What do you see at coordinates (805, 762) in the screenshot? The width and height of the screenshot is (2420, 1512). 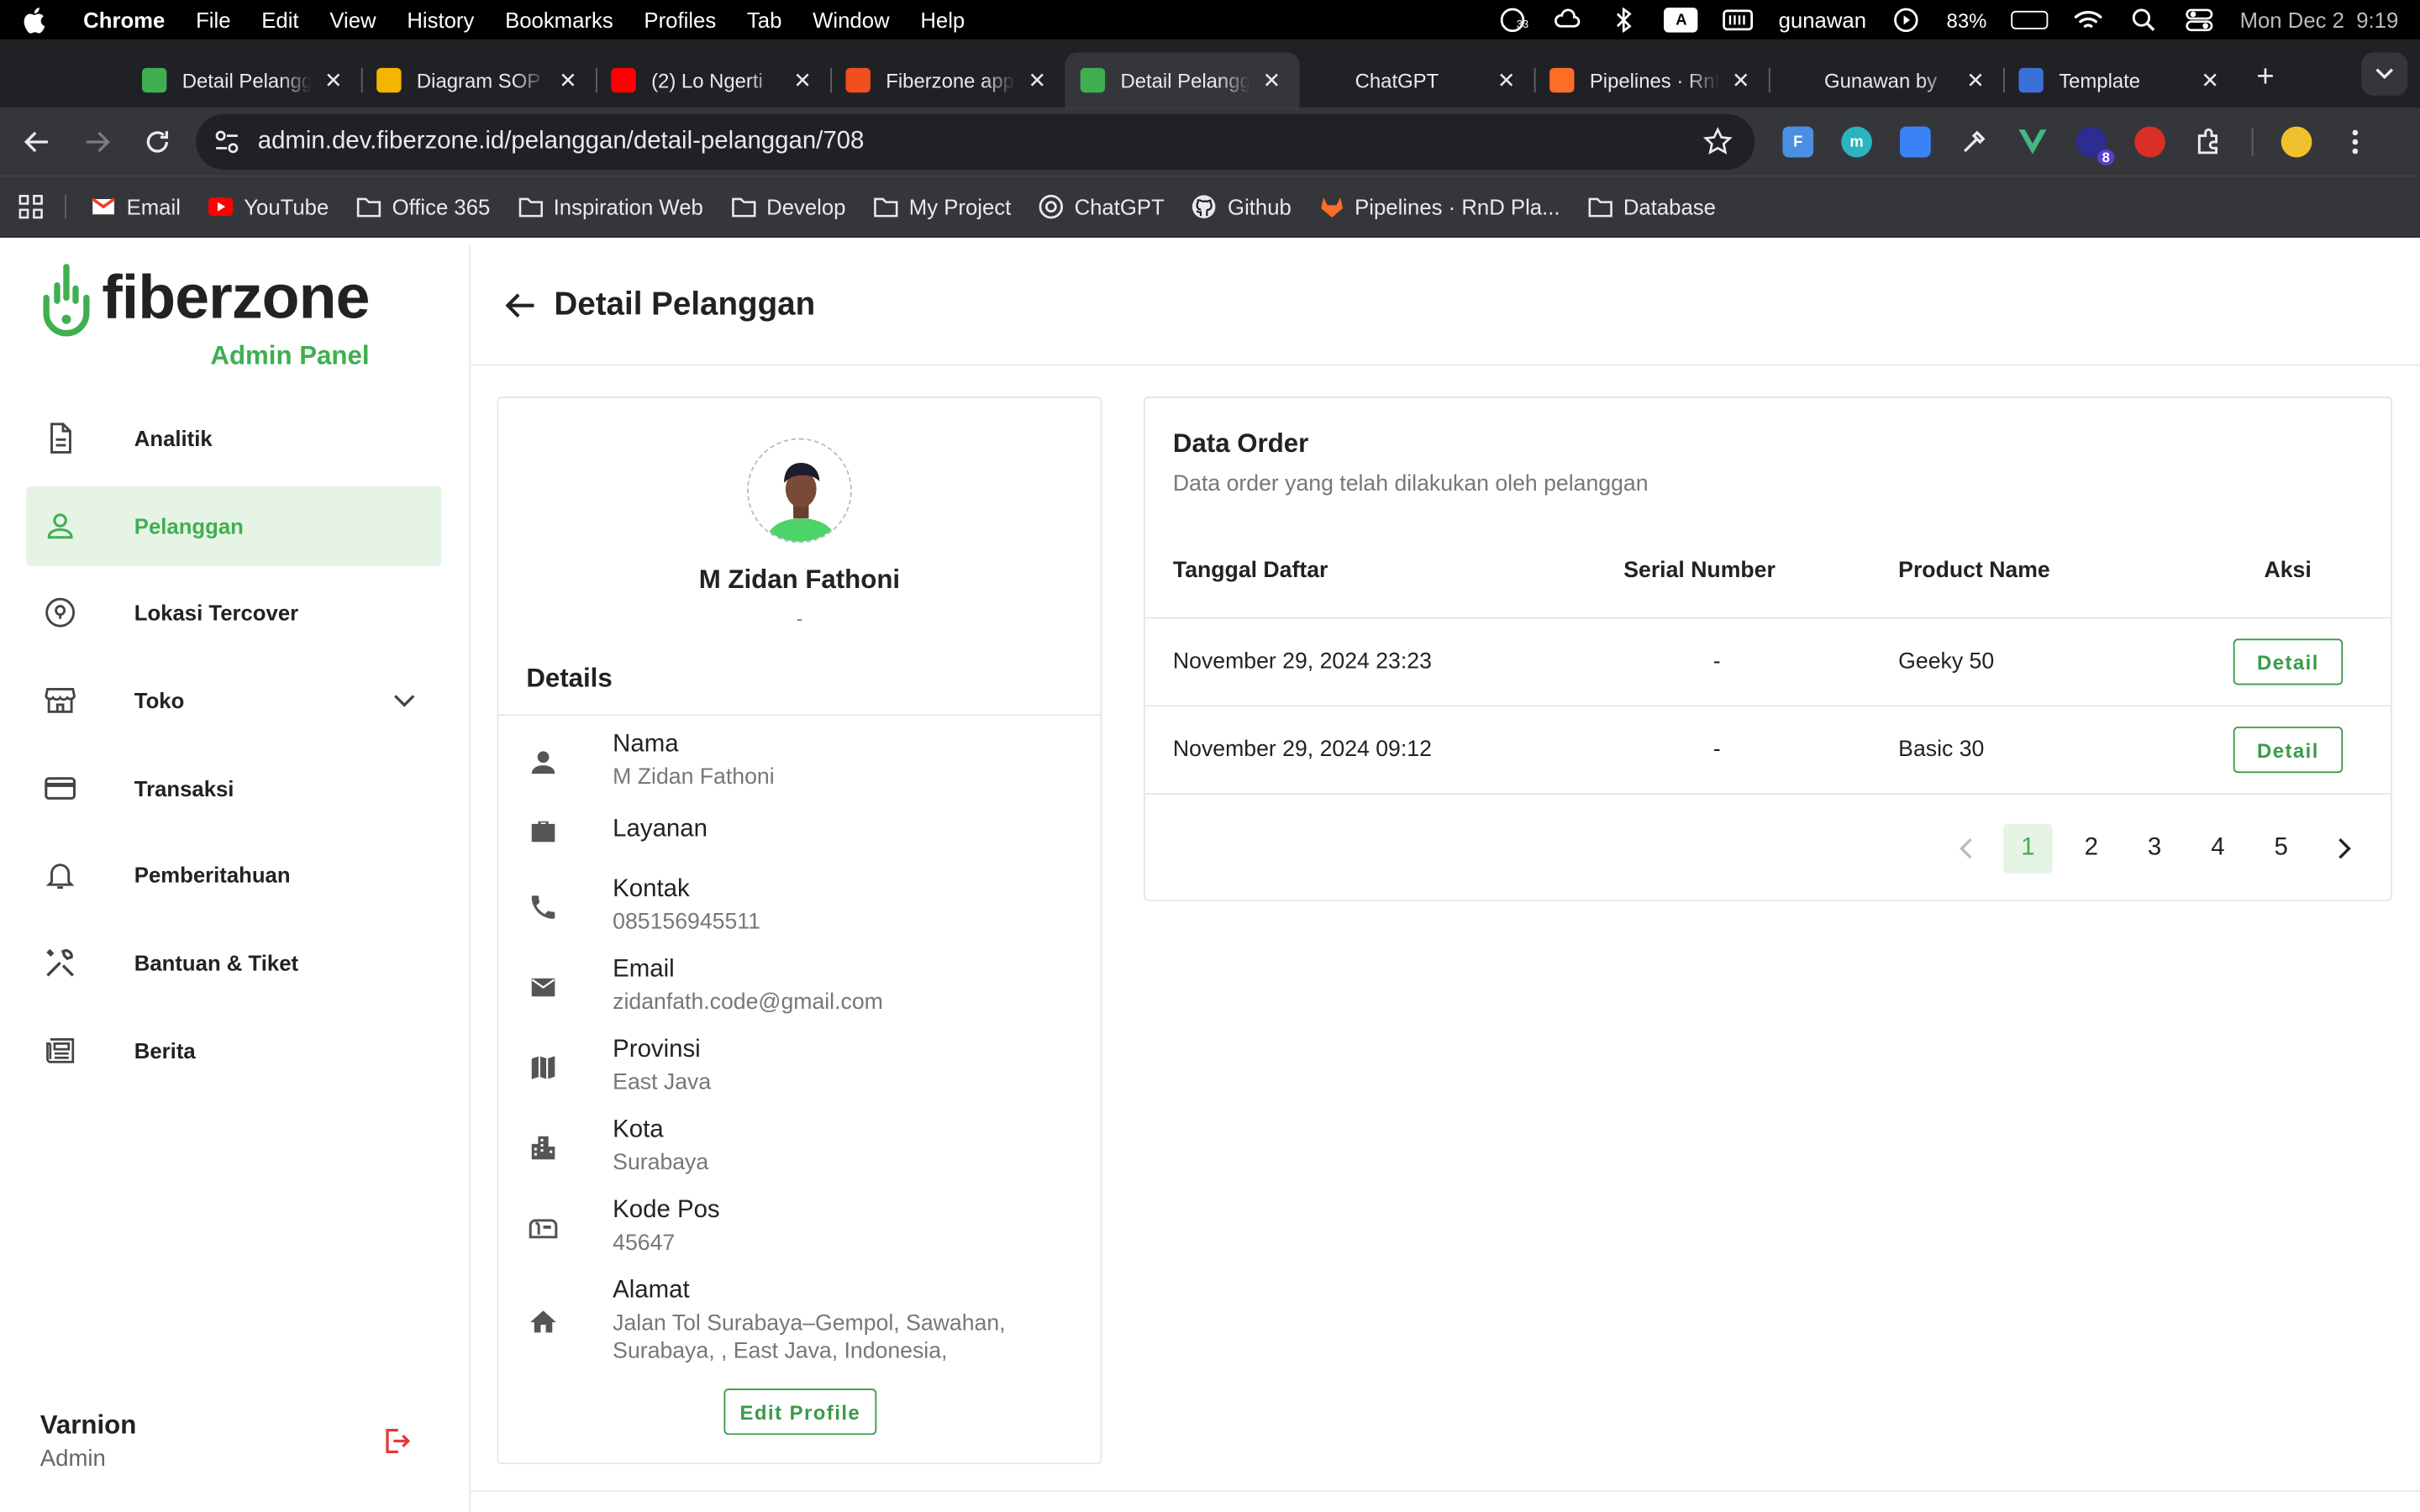 I see `detail-nama: Nama M Zidan Fathoni` at bounding box center [805, 762].